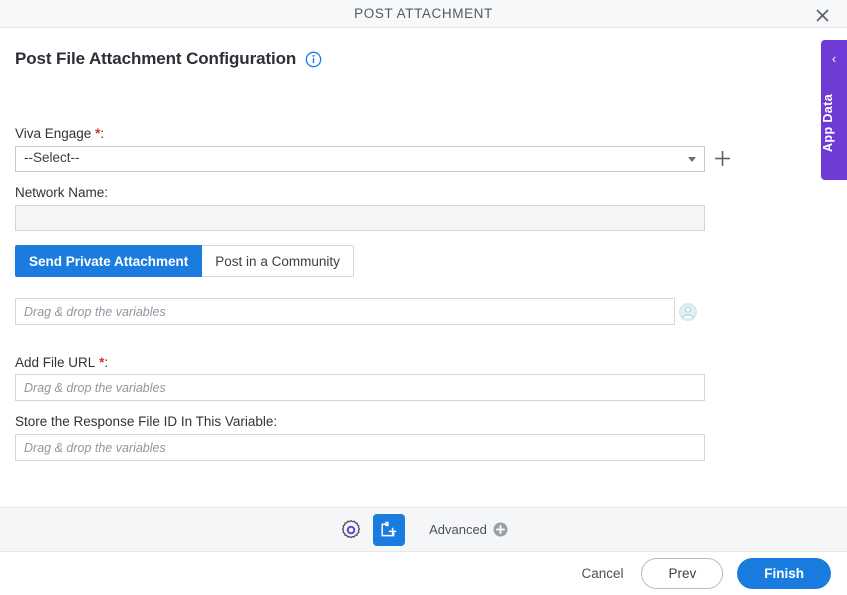 The height and width of the screenshot is (595, 847). I want to click on page-title-row: Post File Attachment Configuration, so click(168, 59).